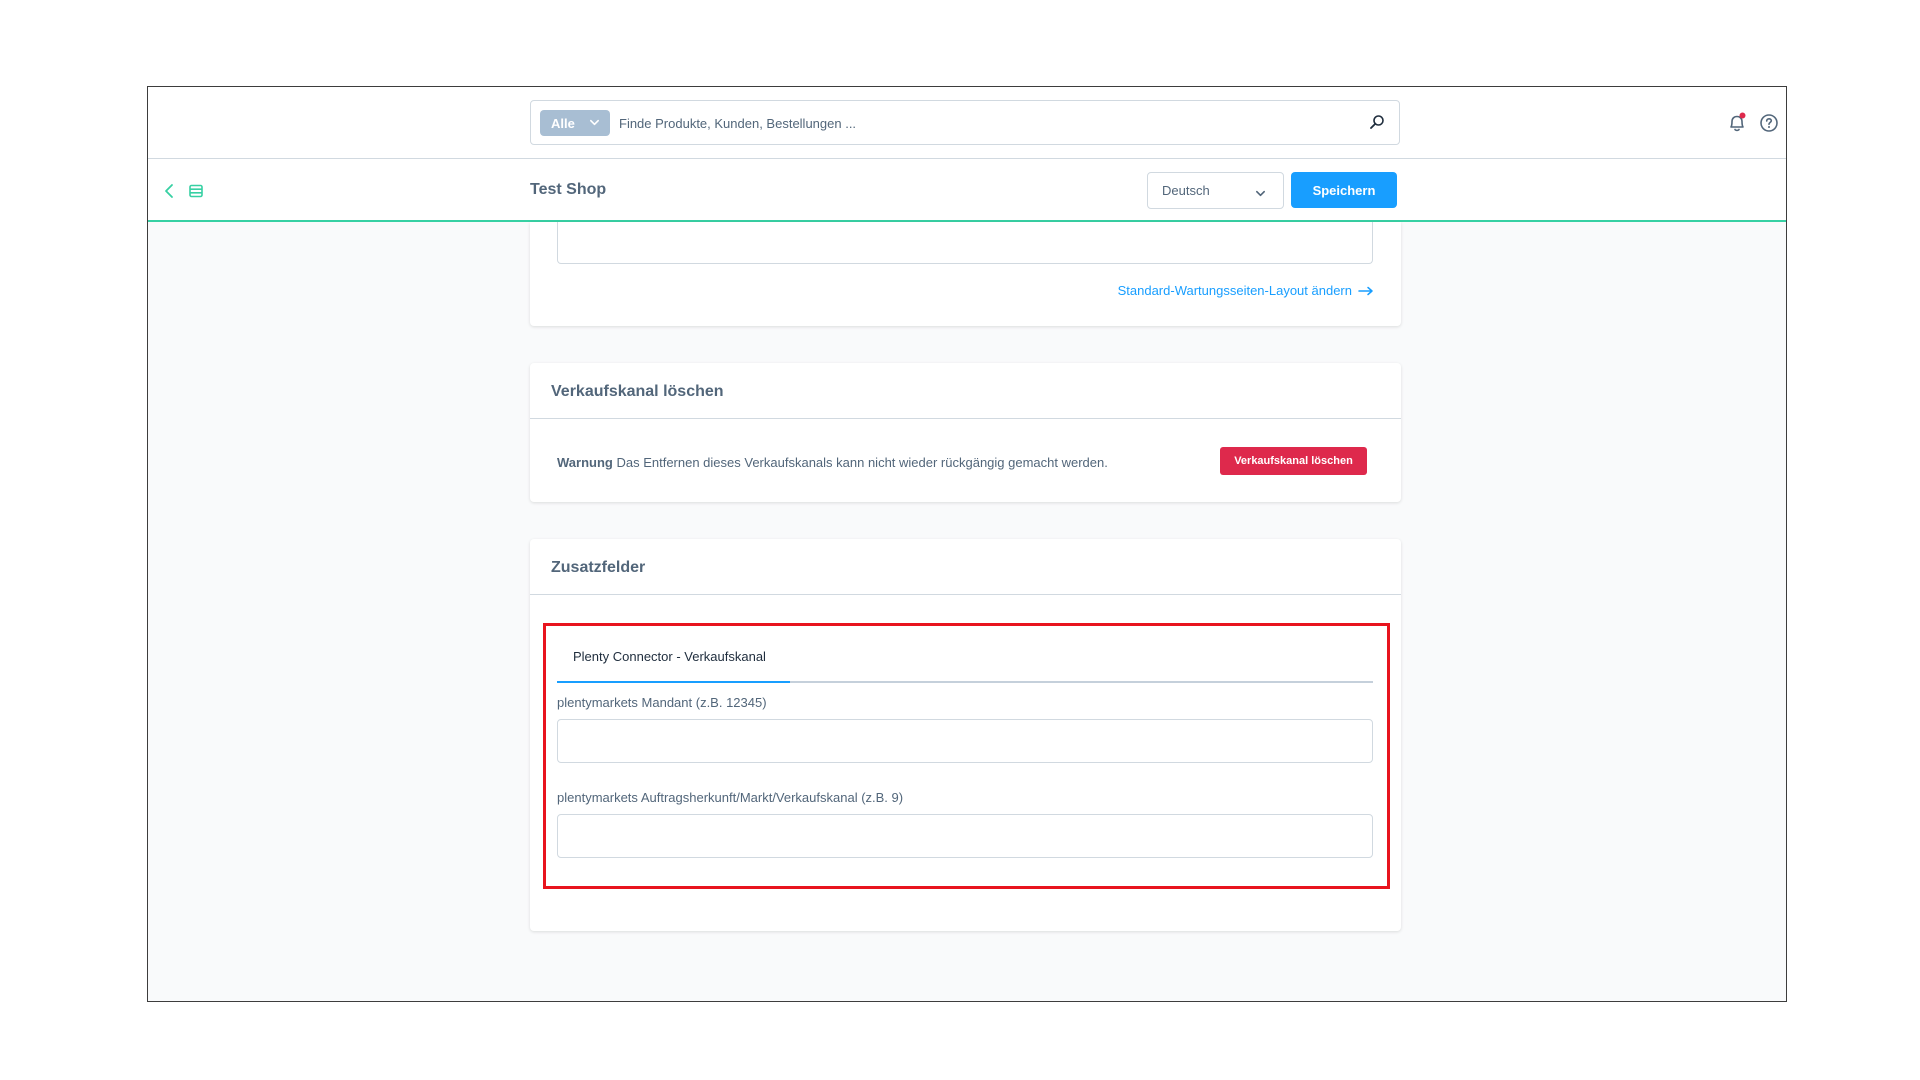 The height and width of the screenshot is (1080, 1920). What do you see at coordinates (1215, 190) in the screenshot?
I see `language-select: Deutsch` at bounding box center [1215, 190].